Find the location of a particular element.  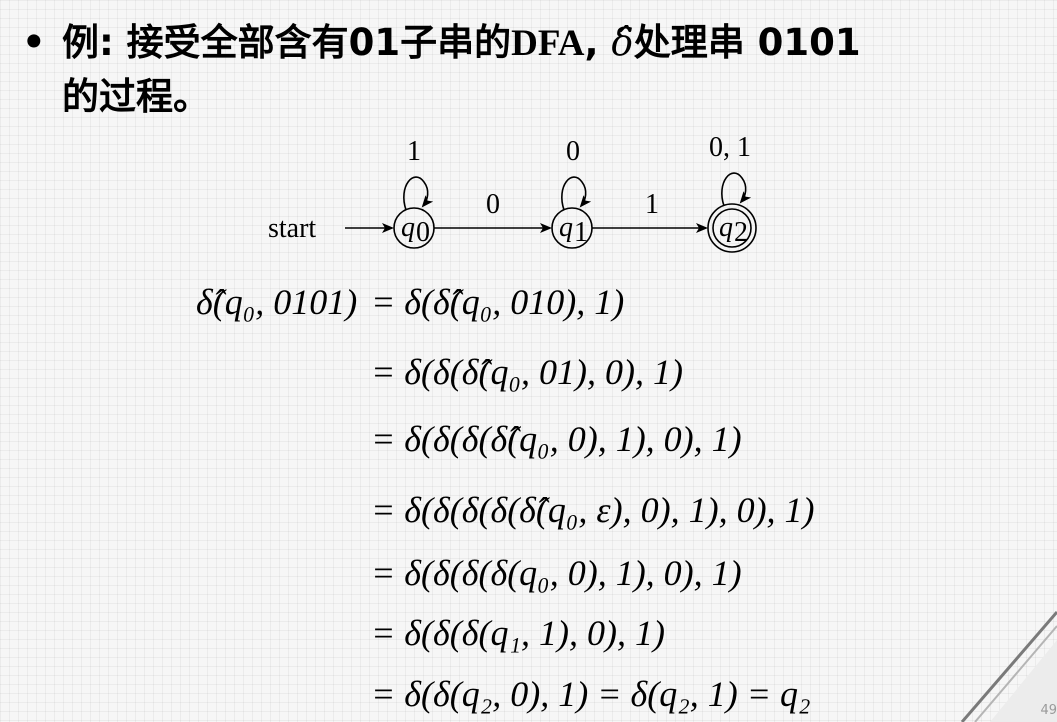

derivation-step-6: = δ(δ(δ(q₁, 1), 0), 1) is located at coordinates (518, 633).